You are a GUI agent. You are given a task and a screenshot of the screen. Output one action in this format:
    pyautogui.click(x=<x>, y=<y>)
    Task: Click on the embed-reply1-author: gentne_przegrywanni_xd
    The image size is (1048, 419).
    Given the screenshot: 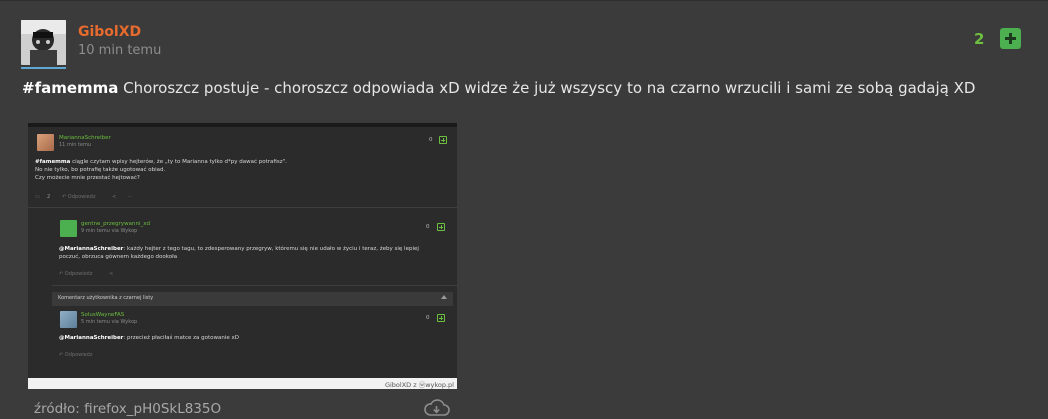 What is the action you would take?
    pyautogui.click(x=116, y=224)
    